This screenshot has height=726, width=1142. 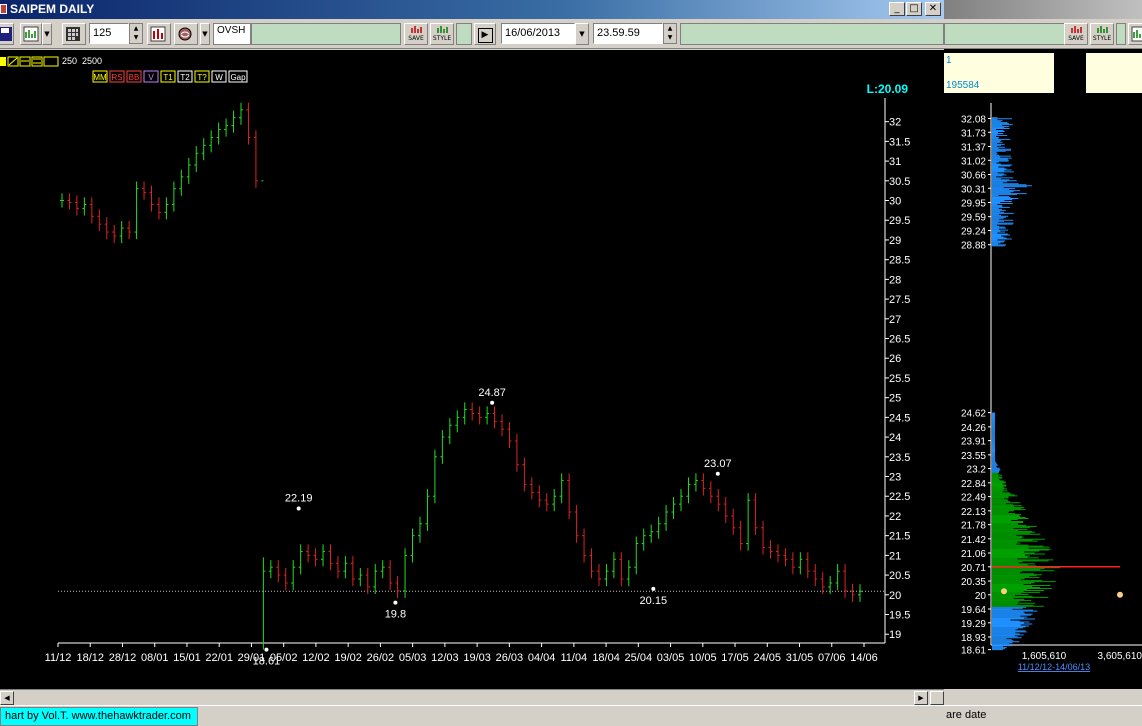 What do you see at coordinates (1102, 38) in the screenshot?
I see `profile-style-label: STYLE` at bounding box center [1102, 38].